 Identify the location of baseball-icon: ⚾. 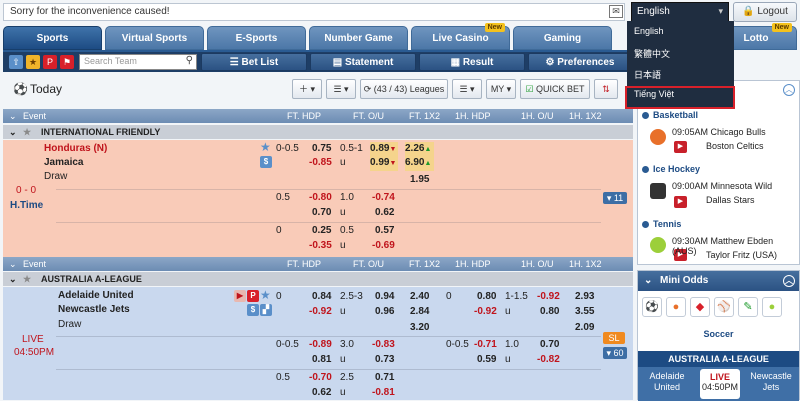
(724, 307).